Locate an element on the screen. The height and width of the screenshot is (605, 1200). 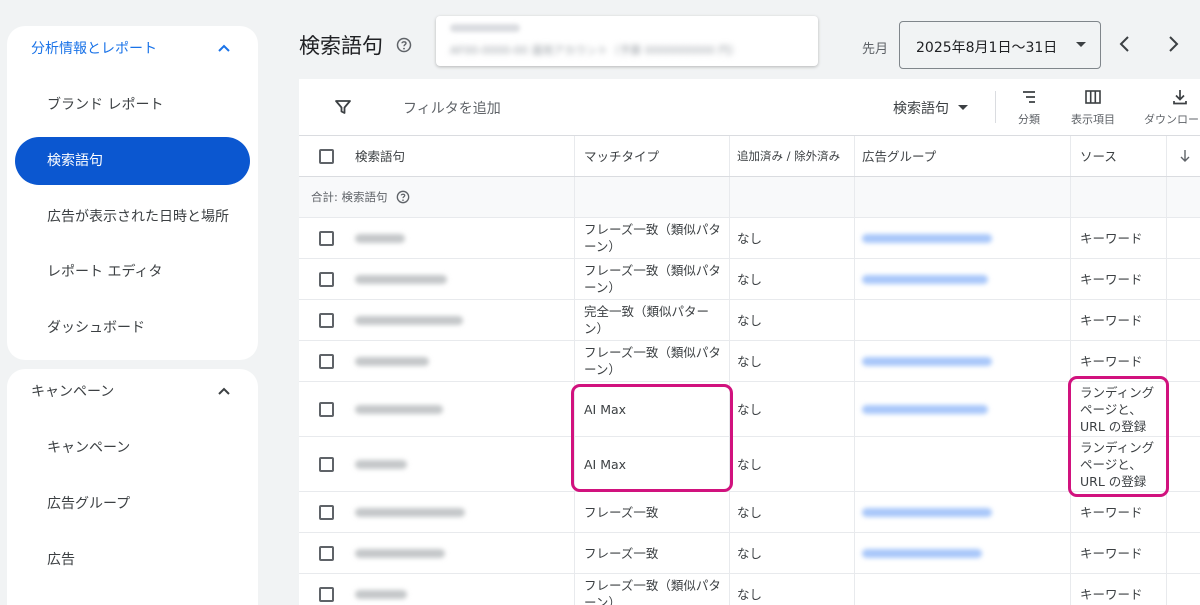
sidebar-item-search-terms: 検索語句 is located at coordinates (132, 161).